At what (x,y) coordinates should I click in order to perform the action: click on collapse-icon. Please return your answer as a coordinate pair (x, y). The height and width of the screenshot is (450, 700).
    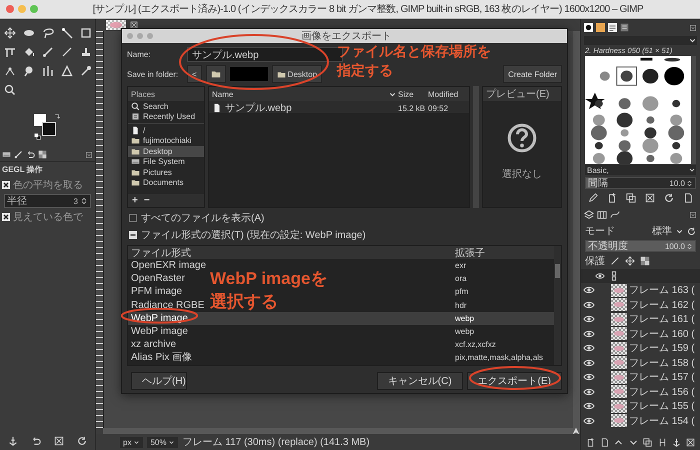
    Looking at the image, I should click on (133, 235).